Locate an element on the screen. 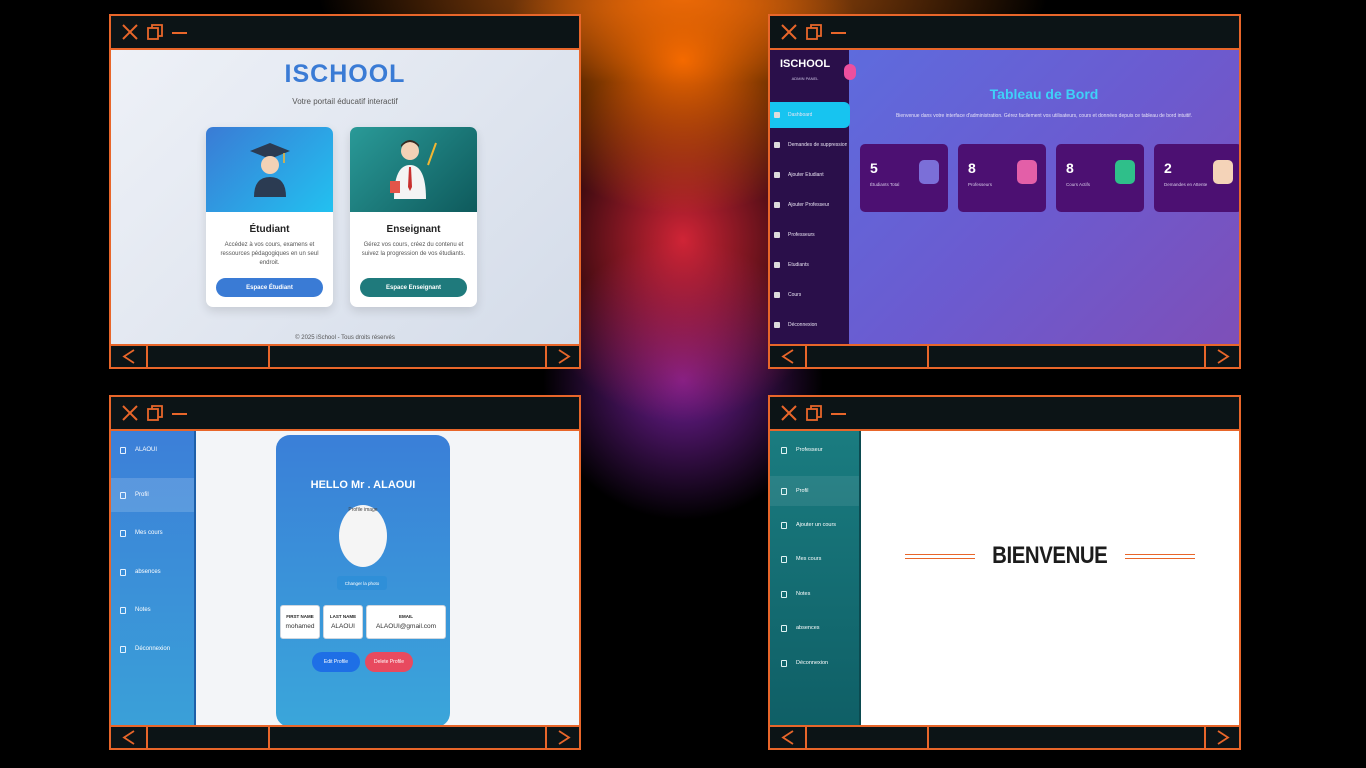 The width and height of the screenshot is (1366, 768). title-bar is located at coordinates (1004, 33).